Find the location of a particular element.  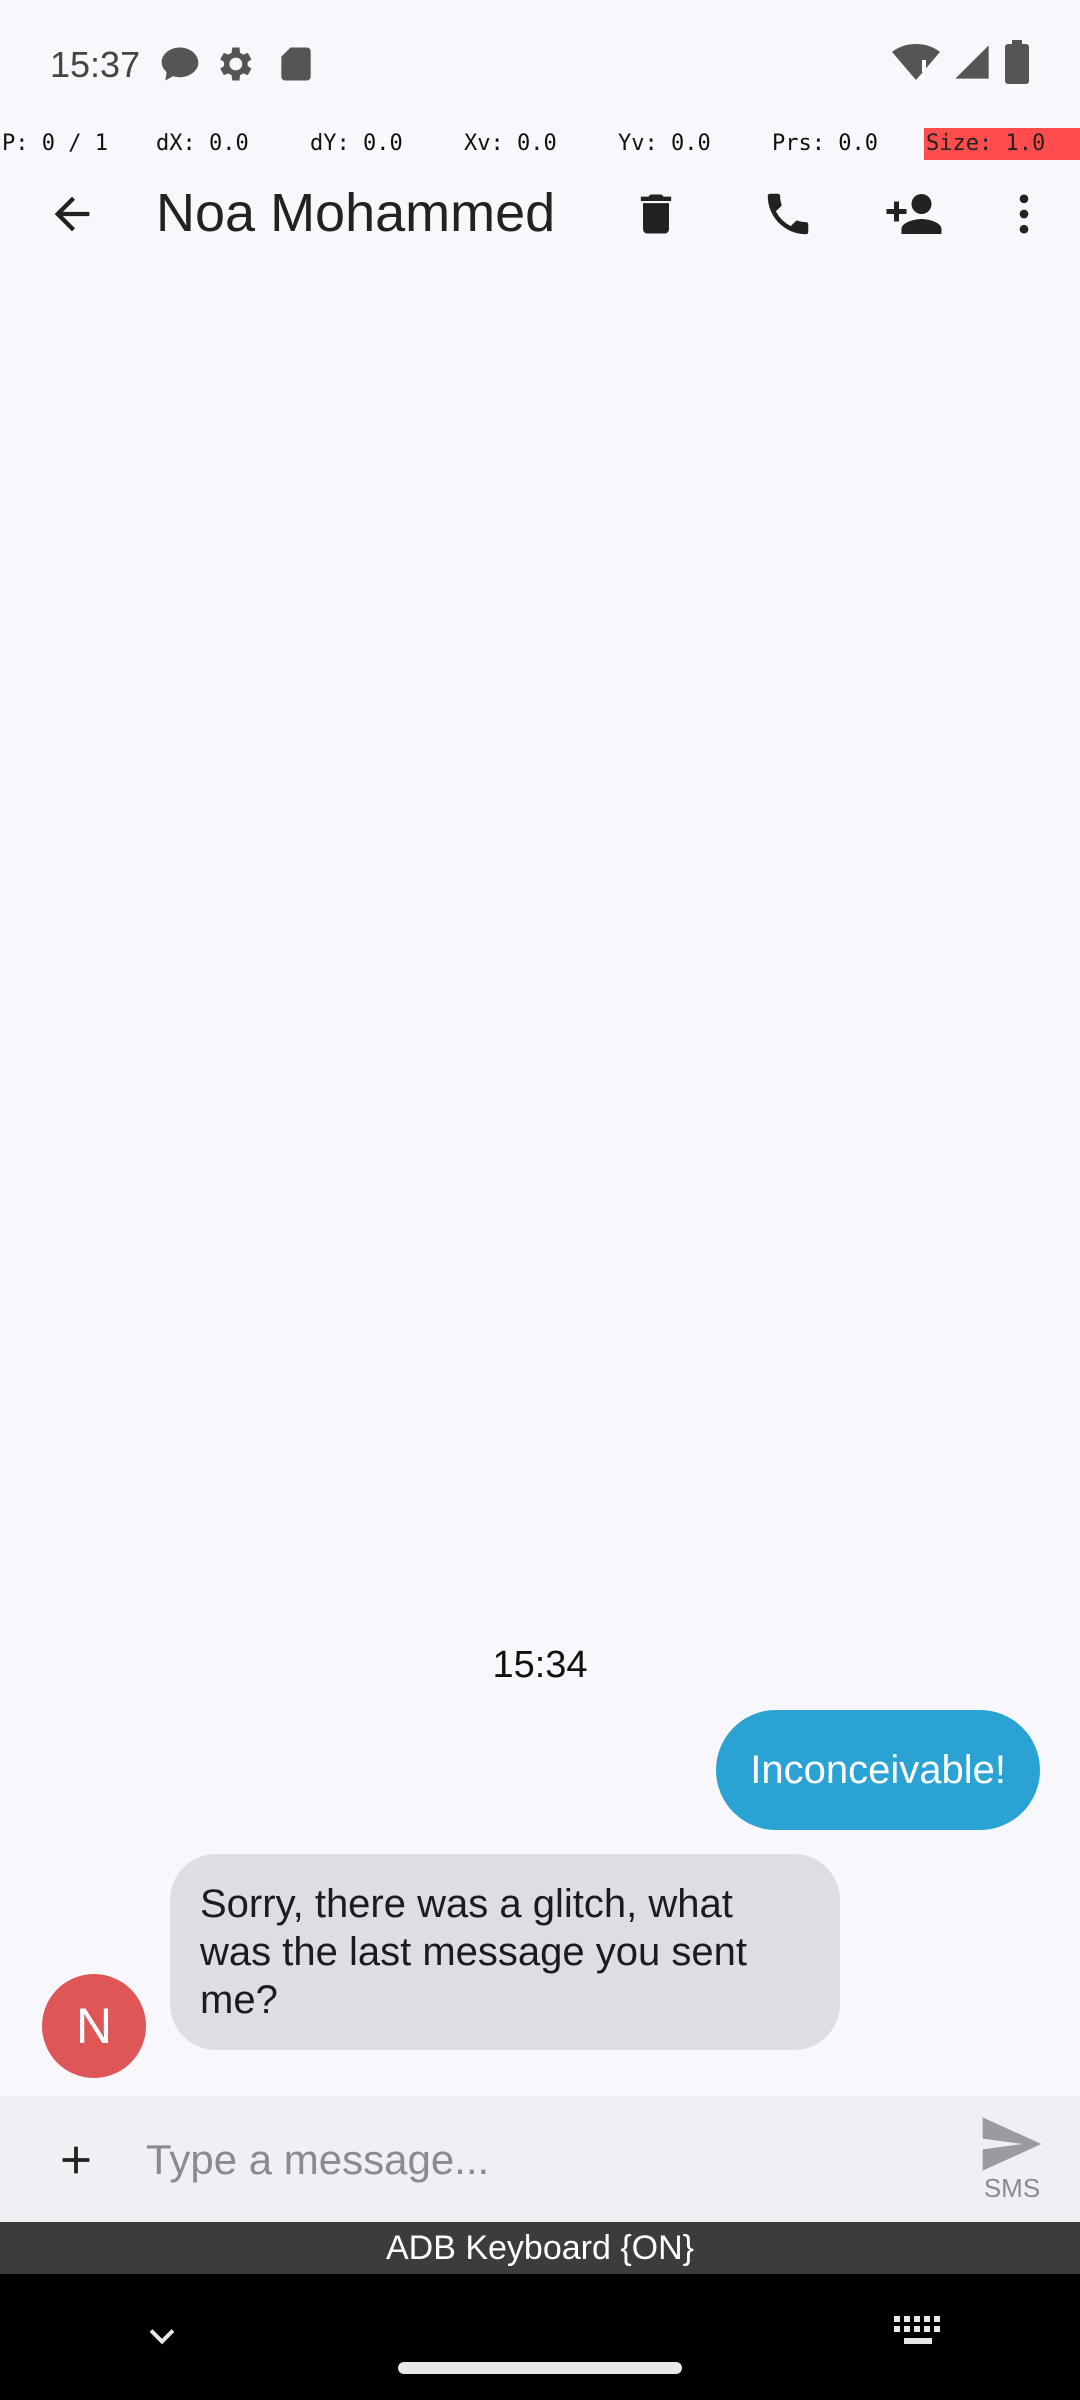

send-sms-button: SMS is located at coordinates (1012, 2160).